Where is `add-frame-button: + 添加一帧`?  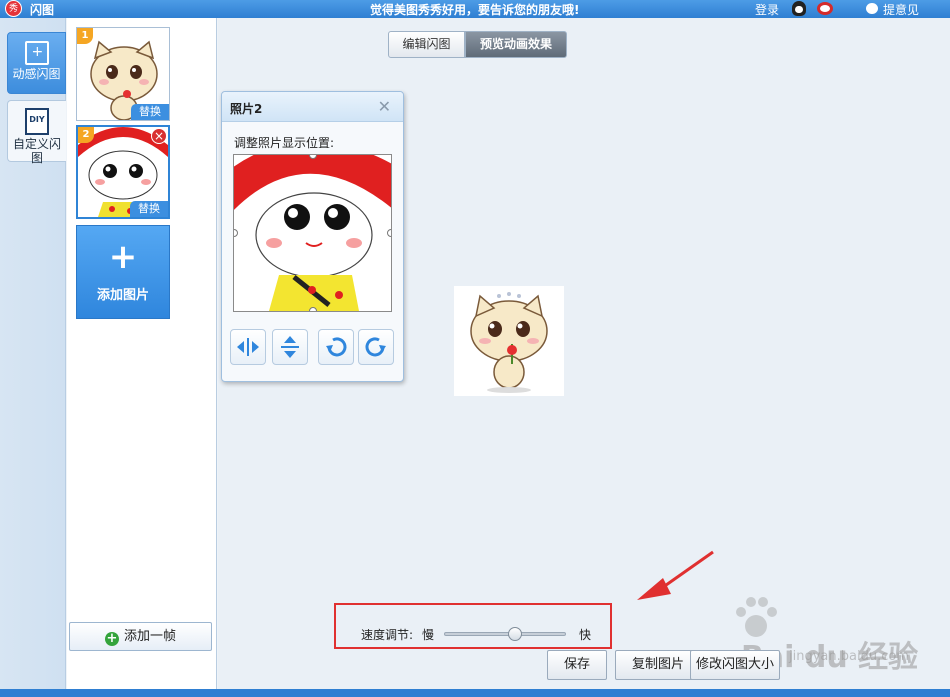
add-frame-button: + 添加一帧 is located at coordinates (140, 636).